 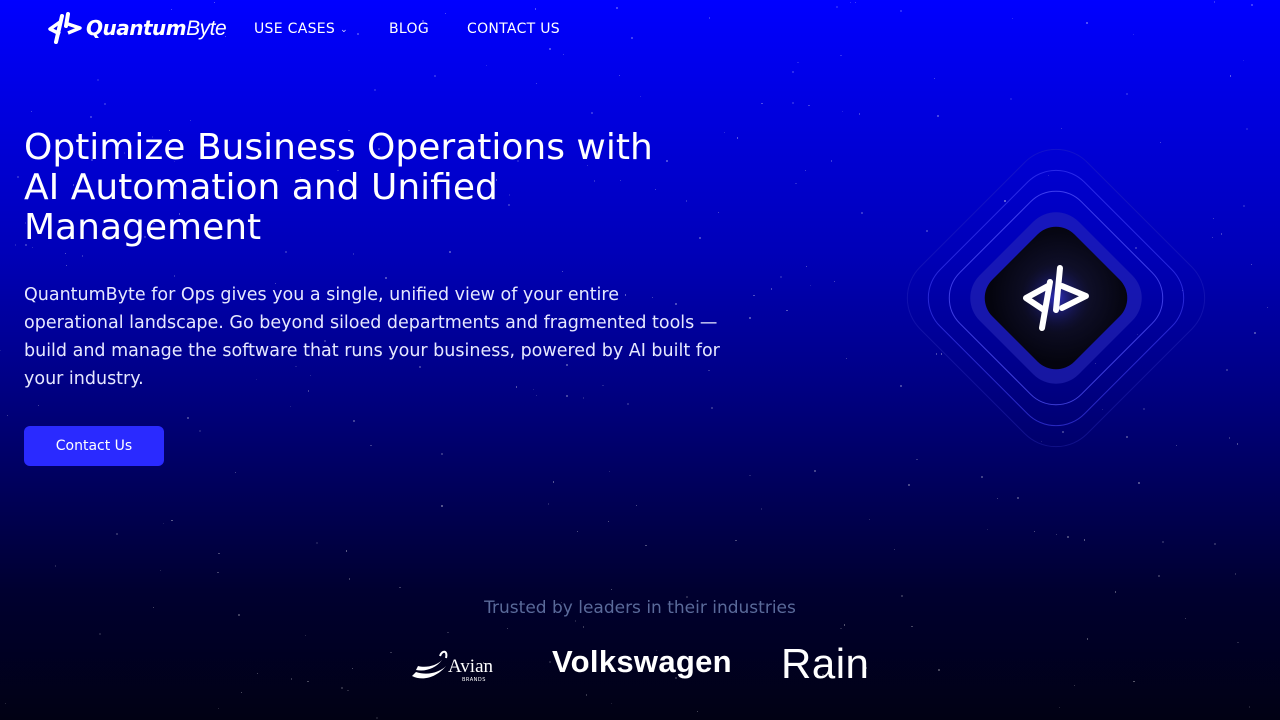 What do you see at coordinates (94, 446) in the screenshot?
I see `contact-us-button: Contact Us` at bounding box center [94, 446].